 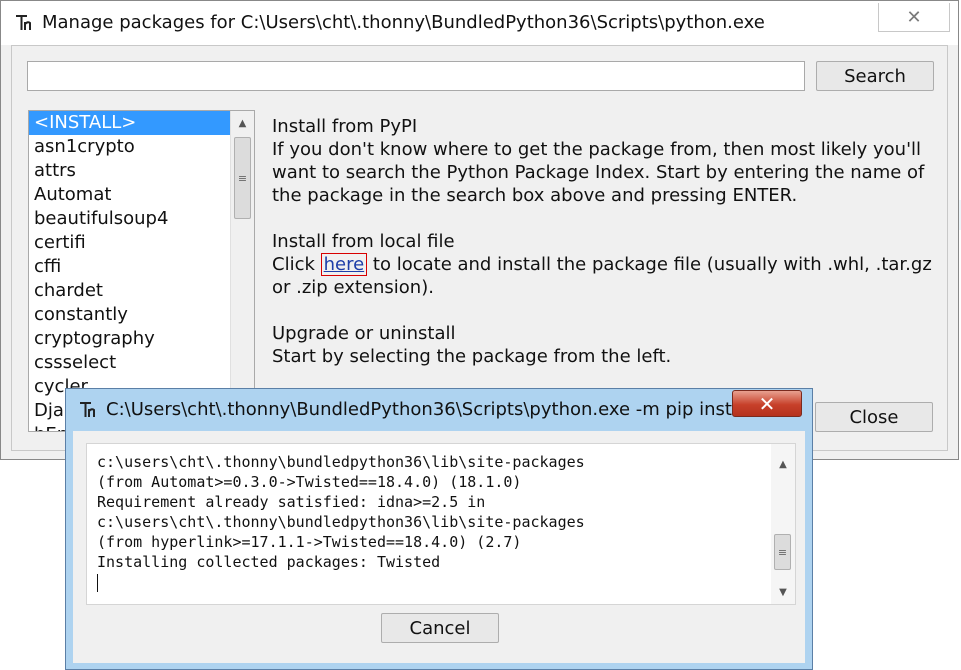 I want to click on dialog-close-button: ✕, so click(x=767, y=403).